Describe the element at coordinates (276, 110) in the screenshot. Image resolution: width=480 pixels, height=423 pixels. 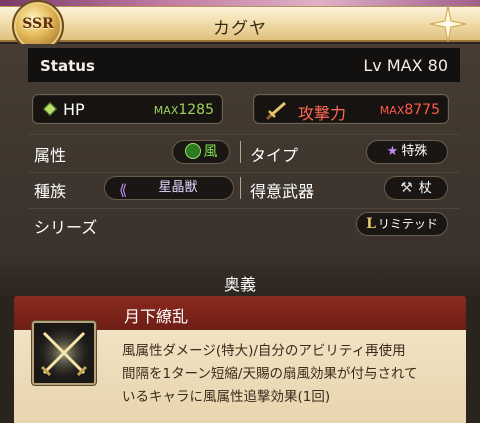
I see `sword-icon` at that location.